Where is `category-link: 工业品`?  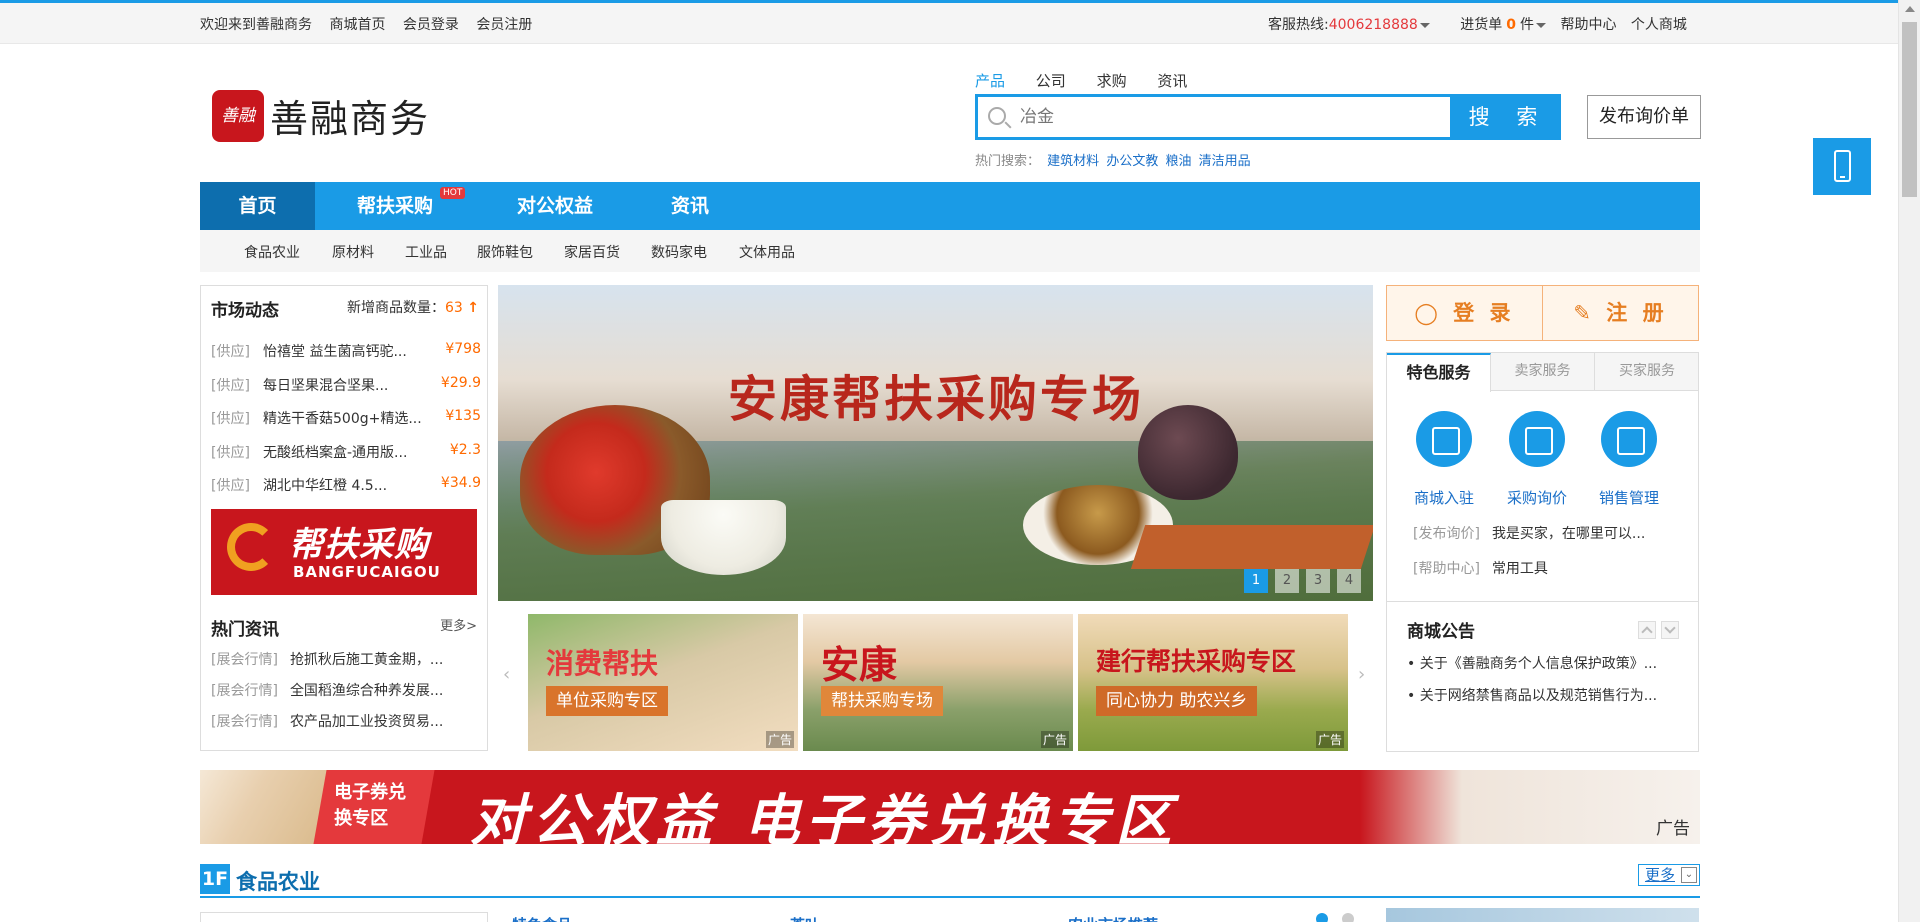 category-link: 工业品 is located at coordinates (426, 252).